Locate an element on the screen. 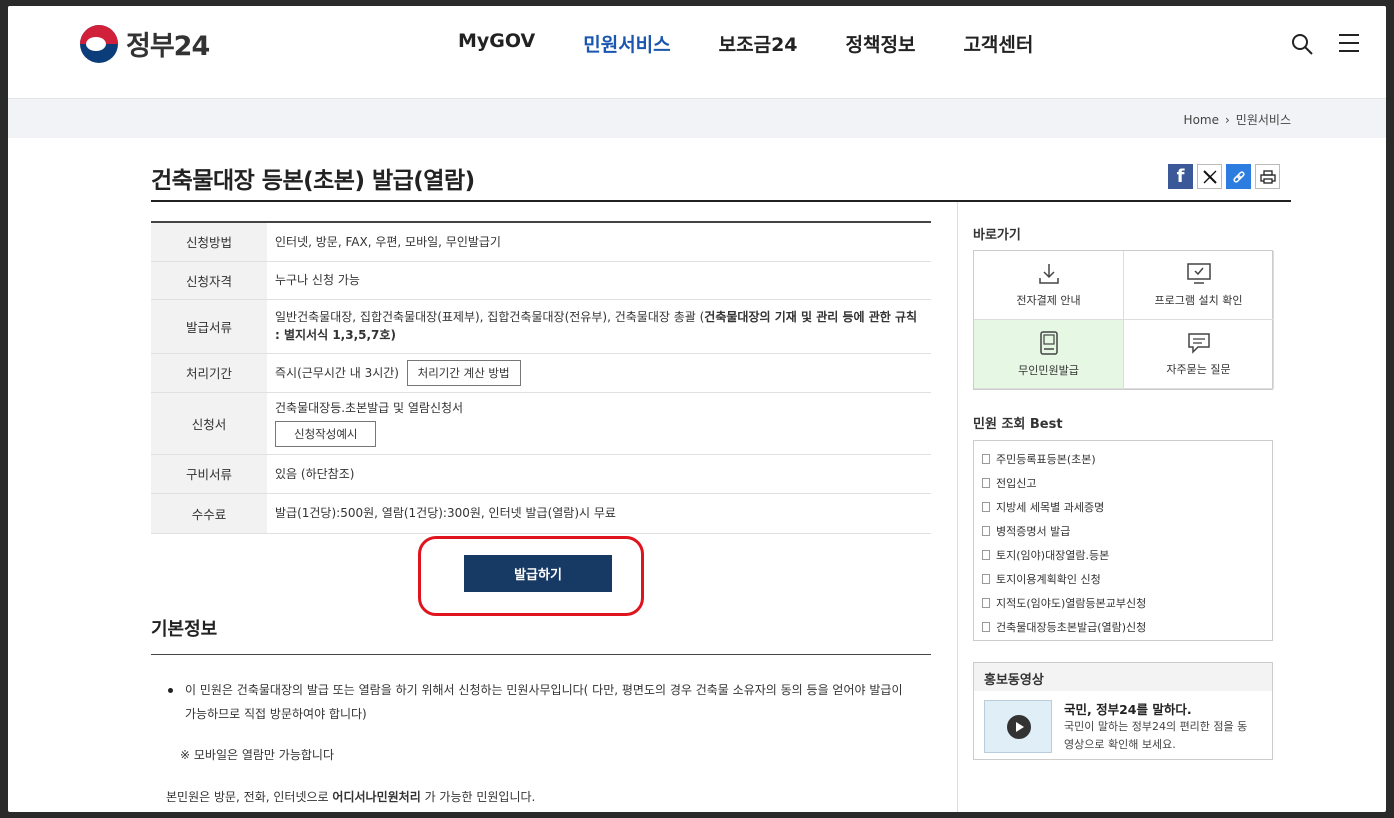 The image size is (1394, 818). row-label: 신청자격 is located at coordinates (209, 280).